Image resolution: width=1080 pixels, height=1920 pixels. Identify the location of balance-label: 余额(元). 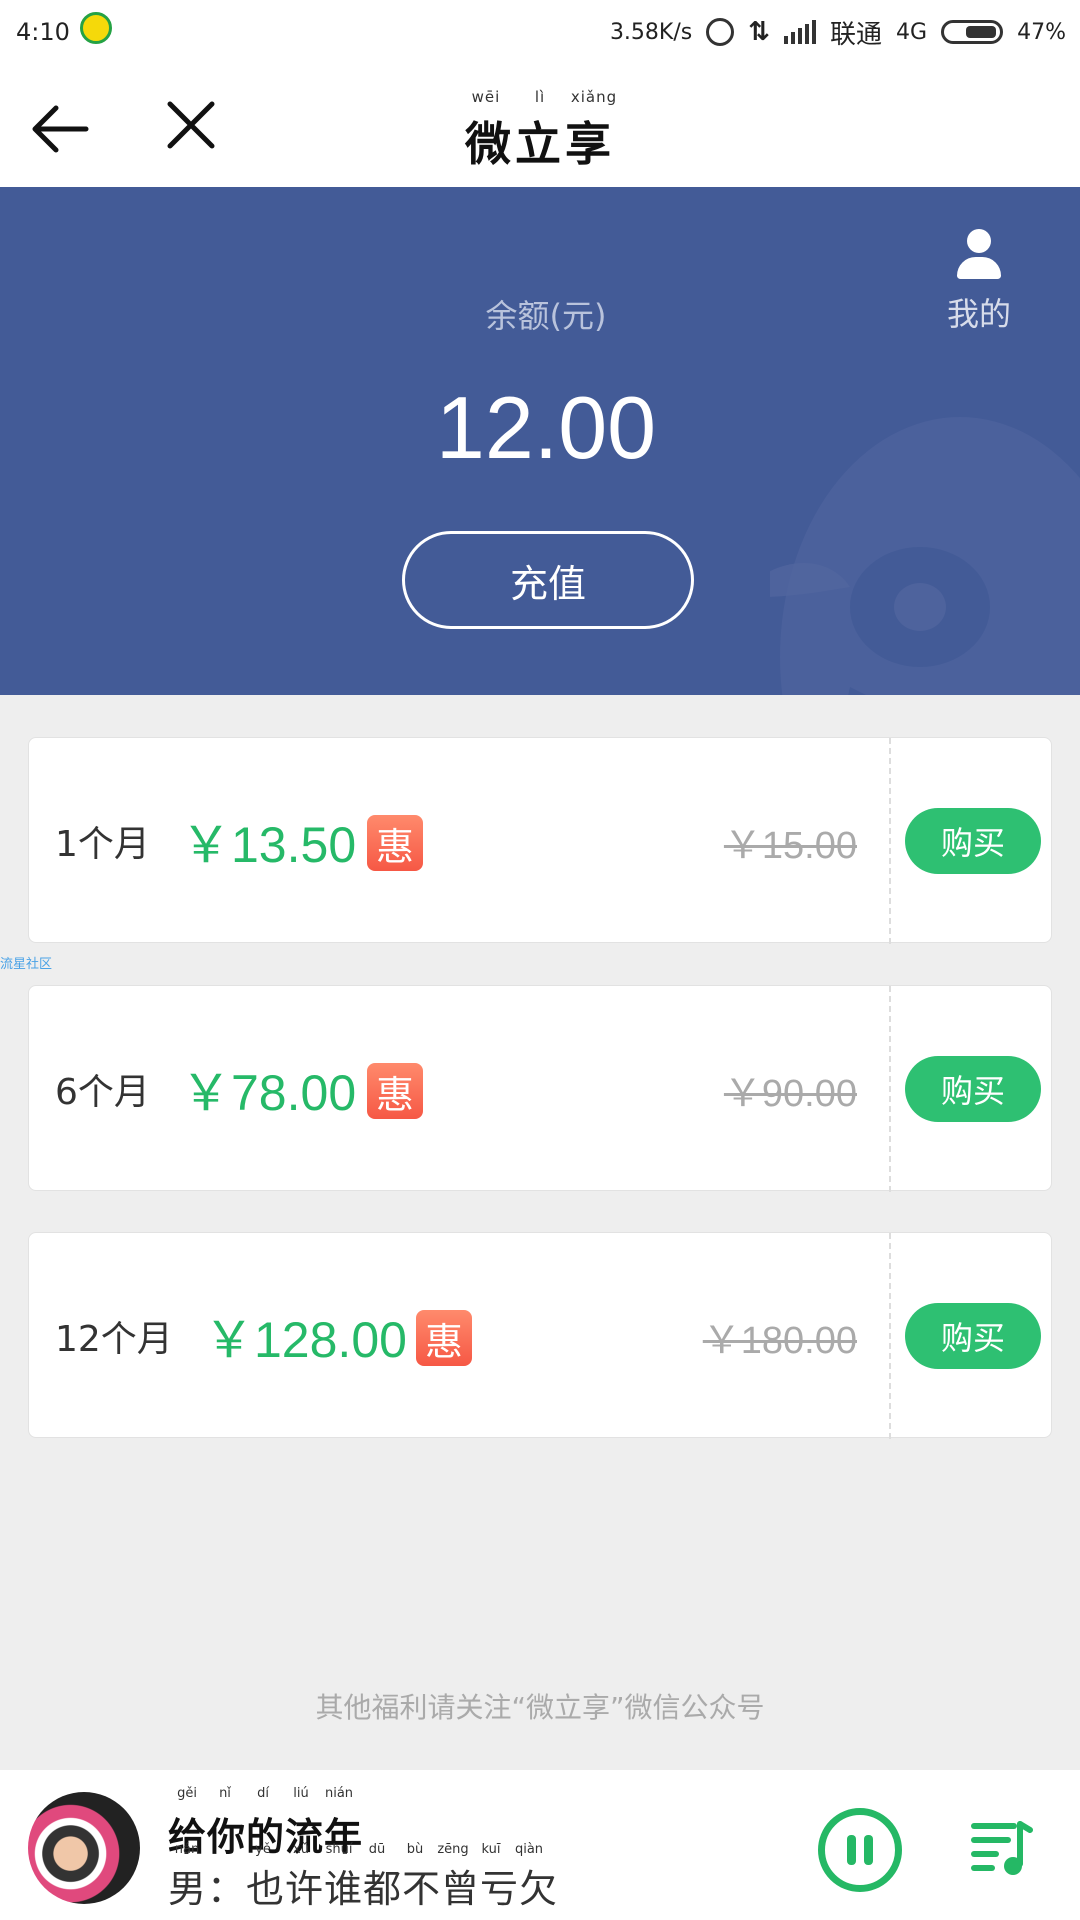
(546, 316).